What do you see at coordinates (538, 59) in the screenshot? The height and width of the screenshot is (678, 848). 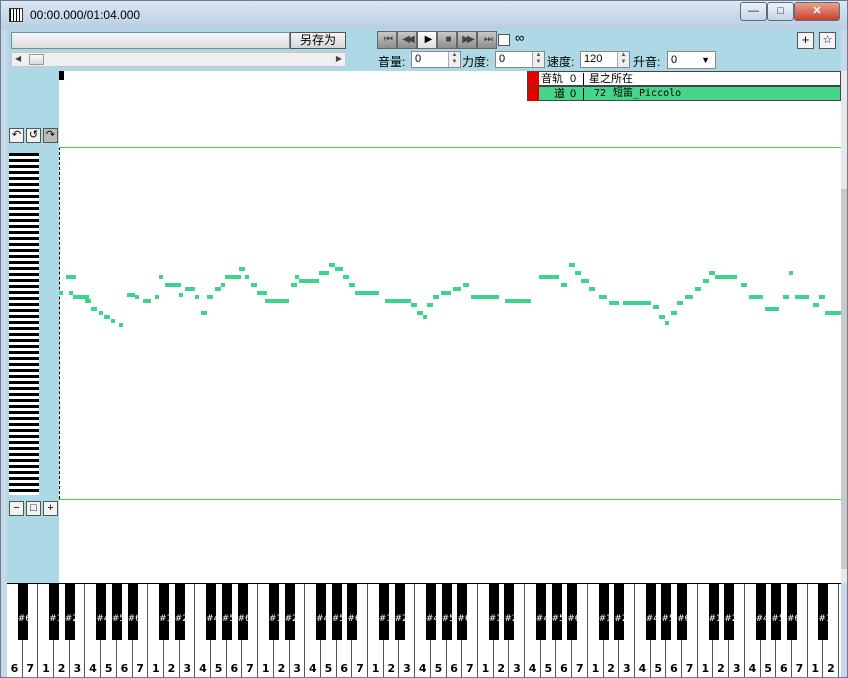 I see `stepper-arrows-icon: ▲ ▼` at bounding box center [538, 59].